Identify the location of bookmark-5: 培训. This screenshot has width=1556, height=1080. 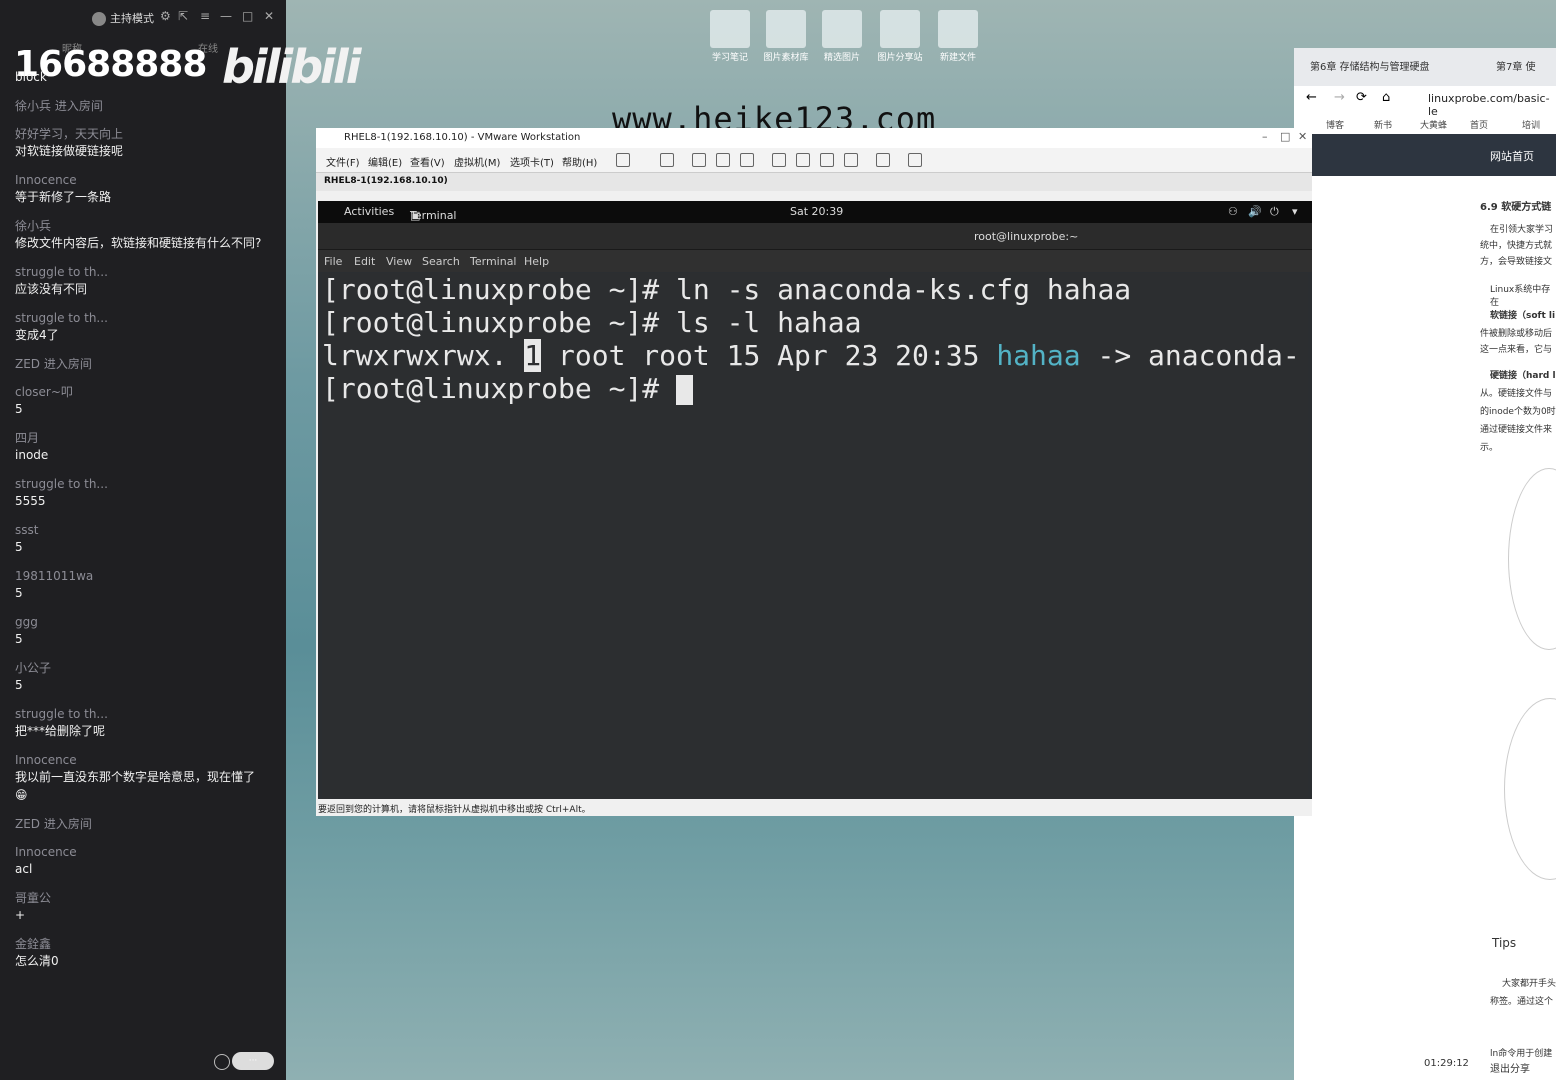
(1531, 124).